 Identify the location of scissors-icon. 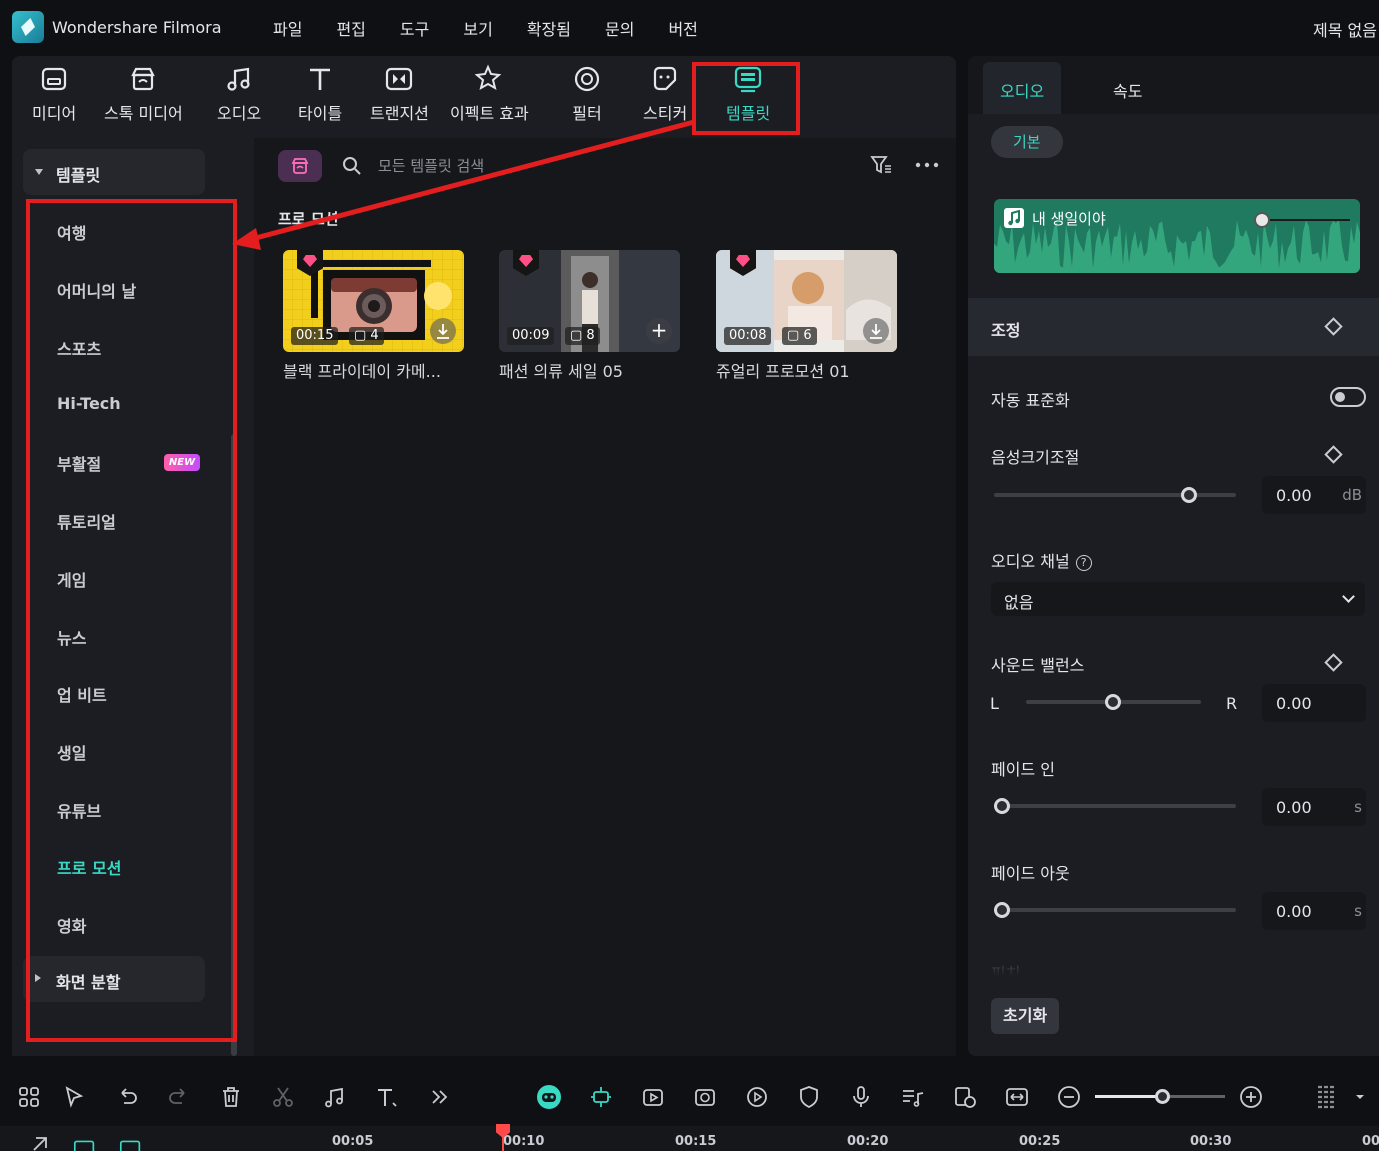
(283, 1097).